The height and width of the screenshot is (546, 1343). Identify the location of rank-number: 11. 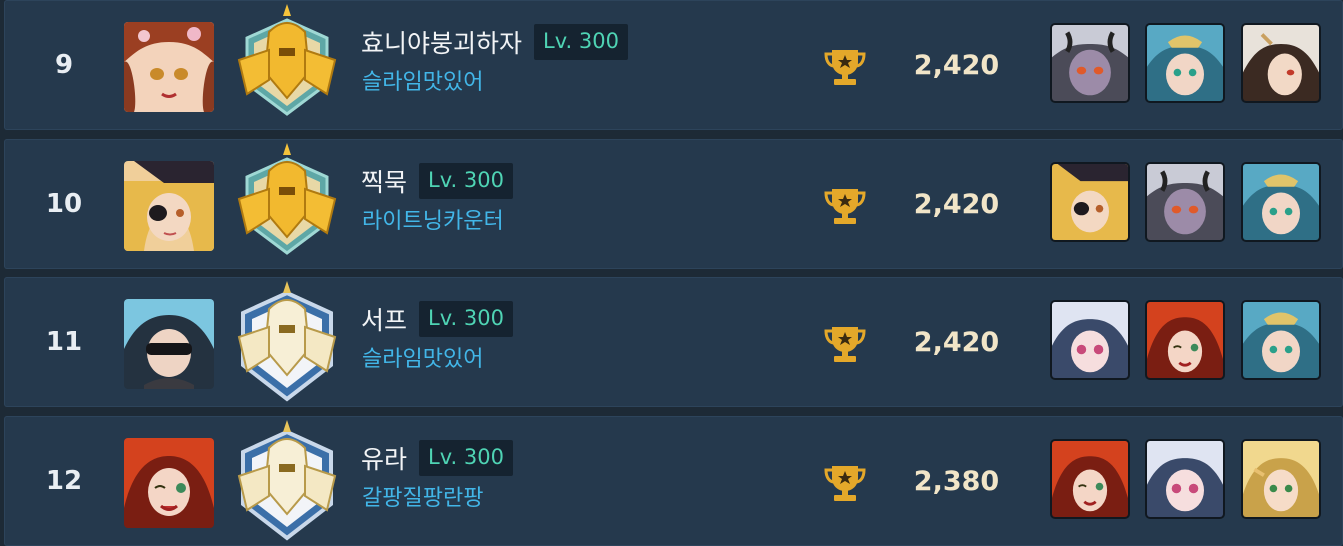
(64, 342).